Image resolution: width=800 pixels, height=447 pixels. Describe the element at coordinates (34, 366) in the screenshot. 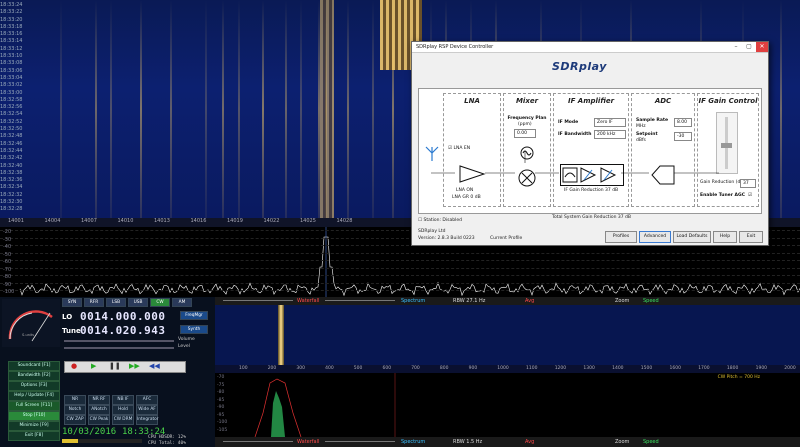

I see `function-key: Soundcard [F1]` at that location.